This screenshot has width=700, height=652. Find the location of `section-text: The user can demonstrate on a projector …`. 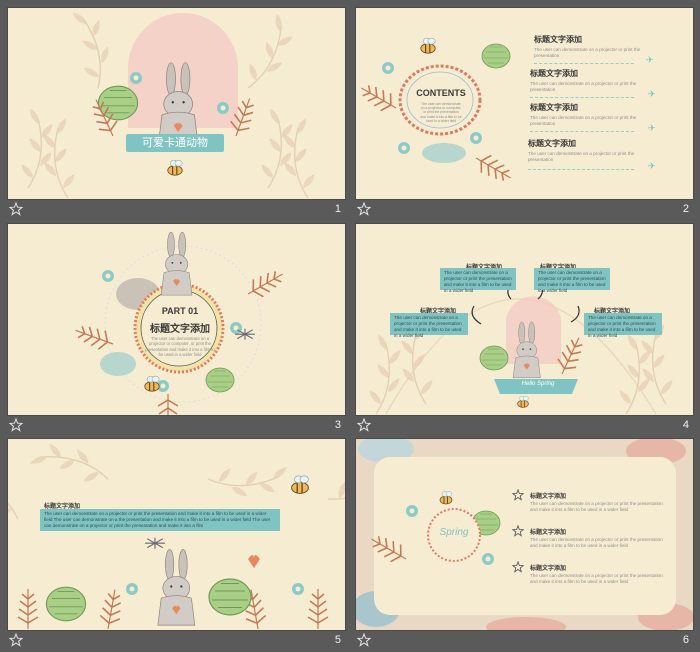

section-text: The user can demonstrate on a projector … is located at coordinates (160, 520).